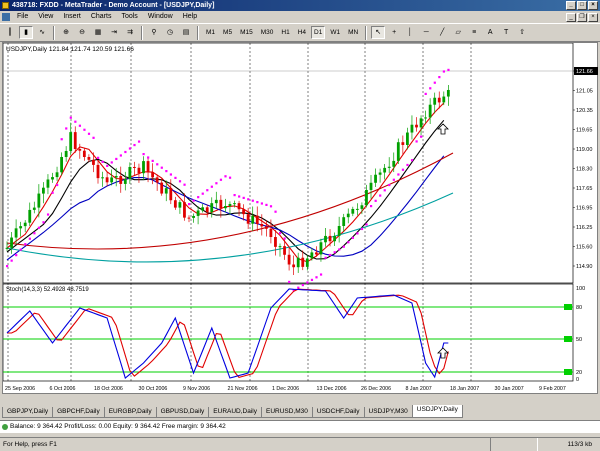  I want to click on timeframe-h4-button: H4, so click(302, 32).